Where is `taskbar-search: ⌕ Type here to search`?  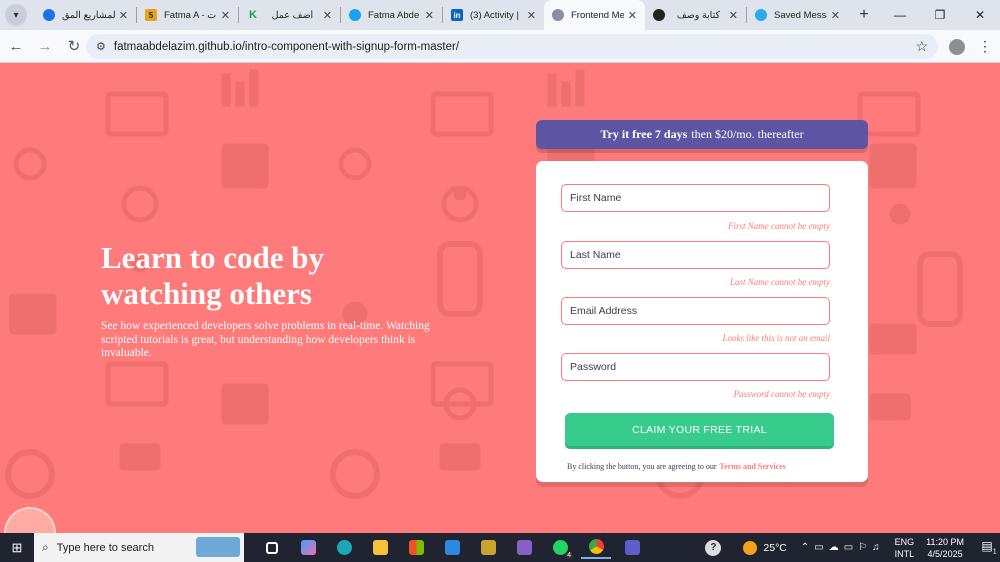 taskbar-search: ⌕ Type here to search is located at coordinates (139, 547).